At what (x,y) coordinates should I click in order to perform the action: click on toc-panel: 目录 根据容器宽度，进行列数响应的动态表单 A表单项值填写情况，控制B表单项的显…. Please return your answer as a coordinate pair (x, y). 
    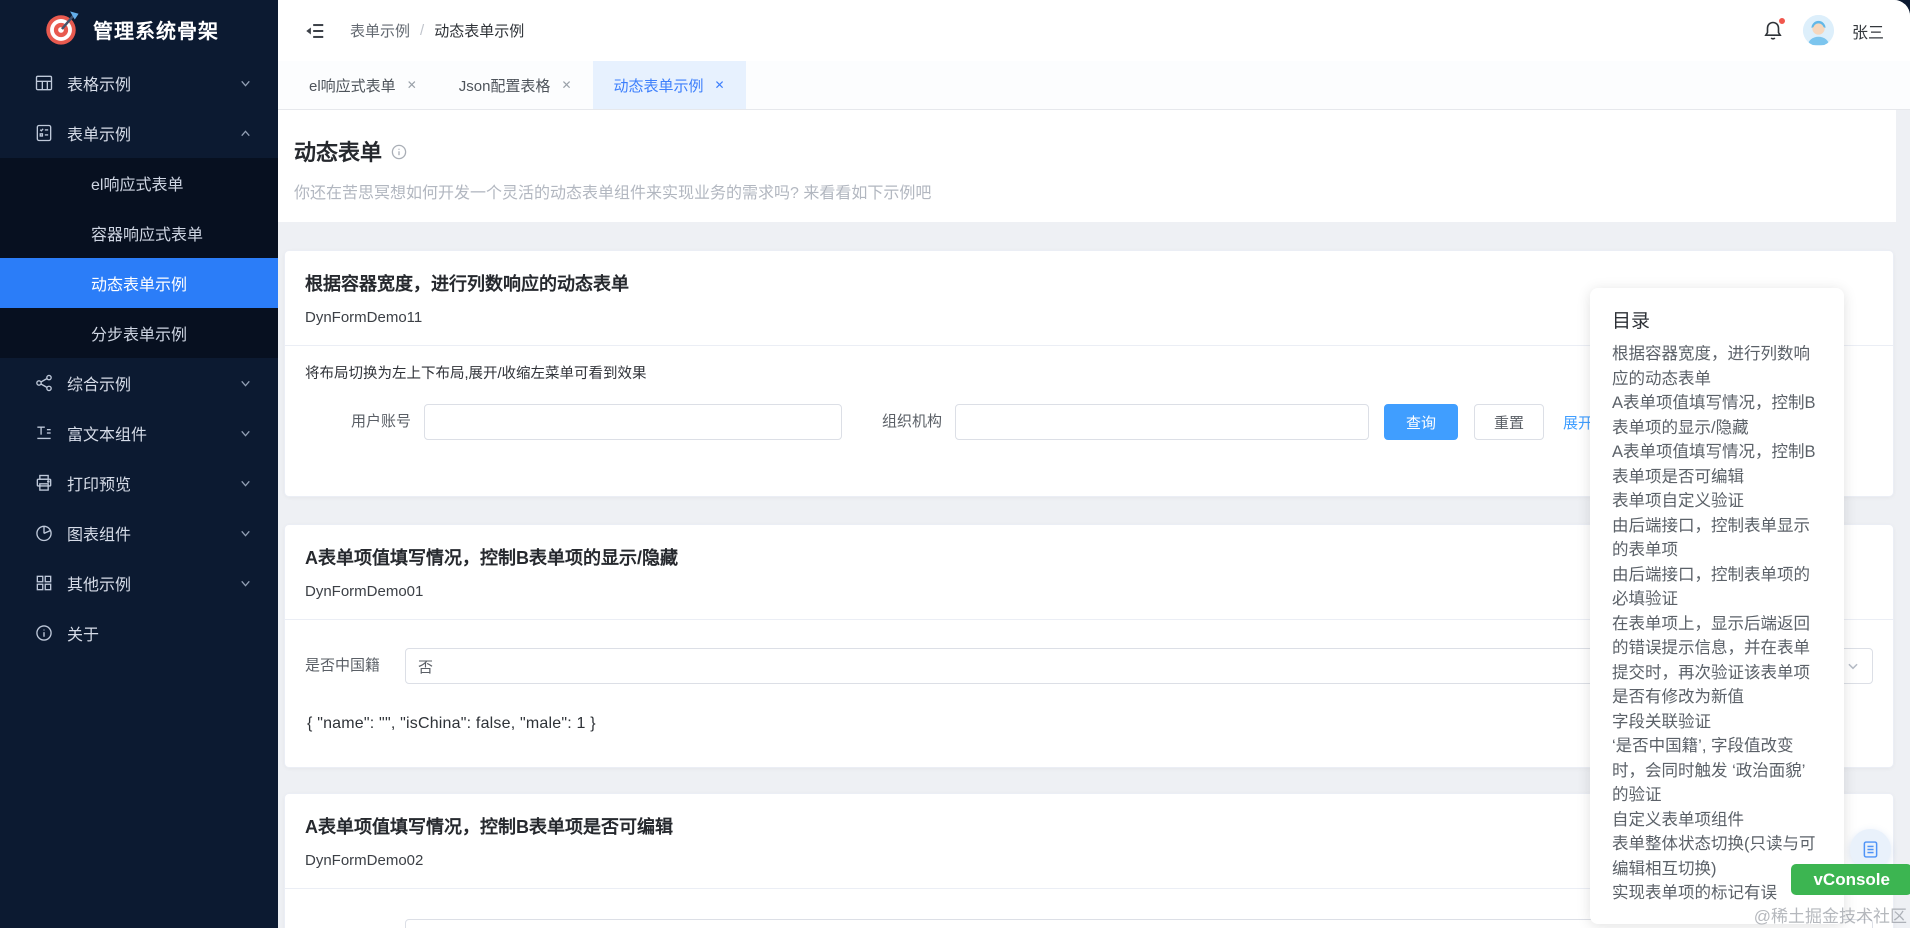
    Looking at the image, I should click on (1717, 606).